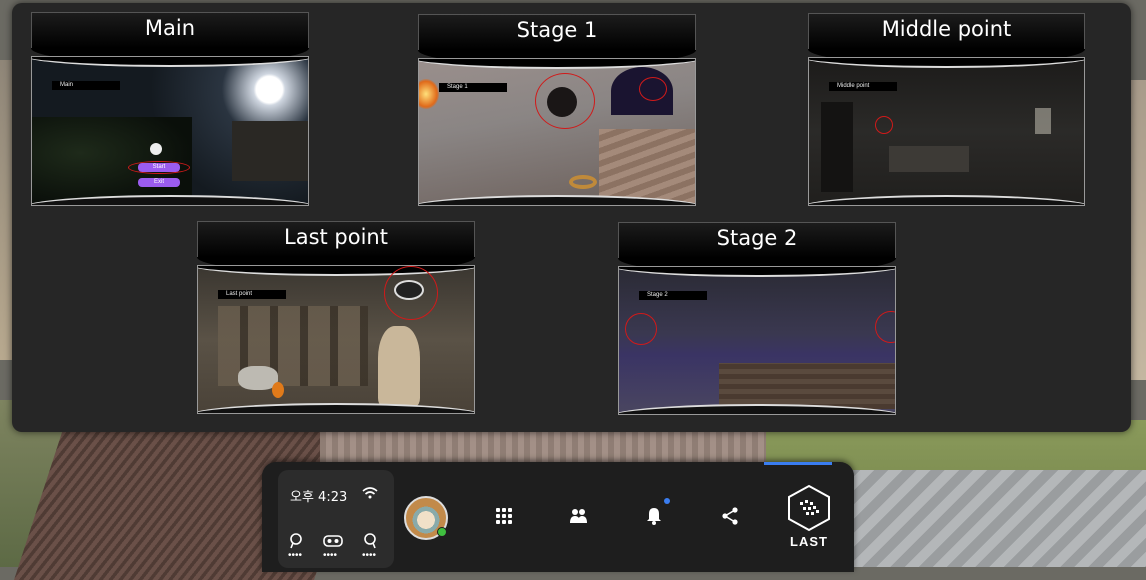  I want to click on last-logo-icon, so click(809, 508).